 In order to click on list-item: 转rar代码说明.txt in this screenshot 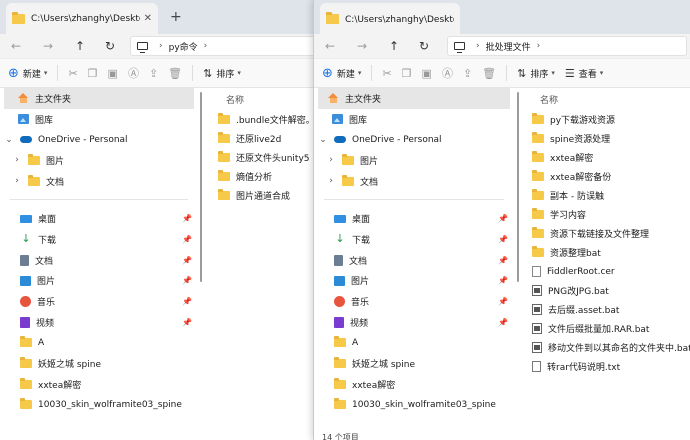, I will do `click(607, 366)`.